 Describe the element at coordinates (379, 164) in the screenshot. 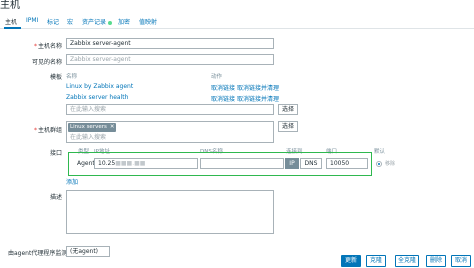

I see `default-interface-radio` at that location.